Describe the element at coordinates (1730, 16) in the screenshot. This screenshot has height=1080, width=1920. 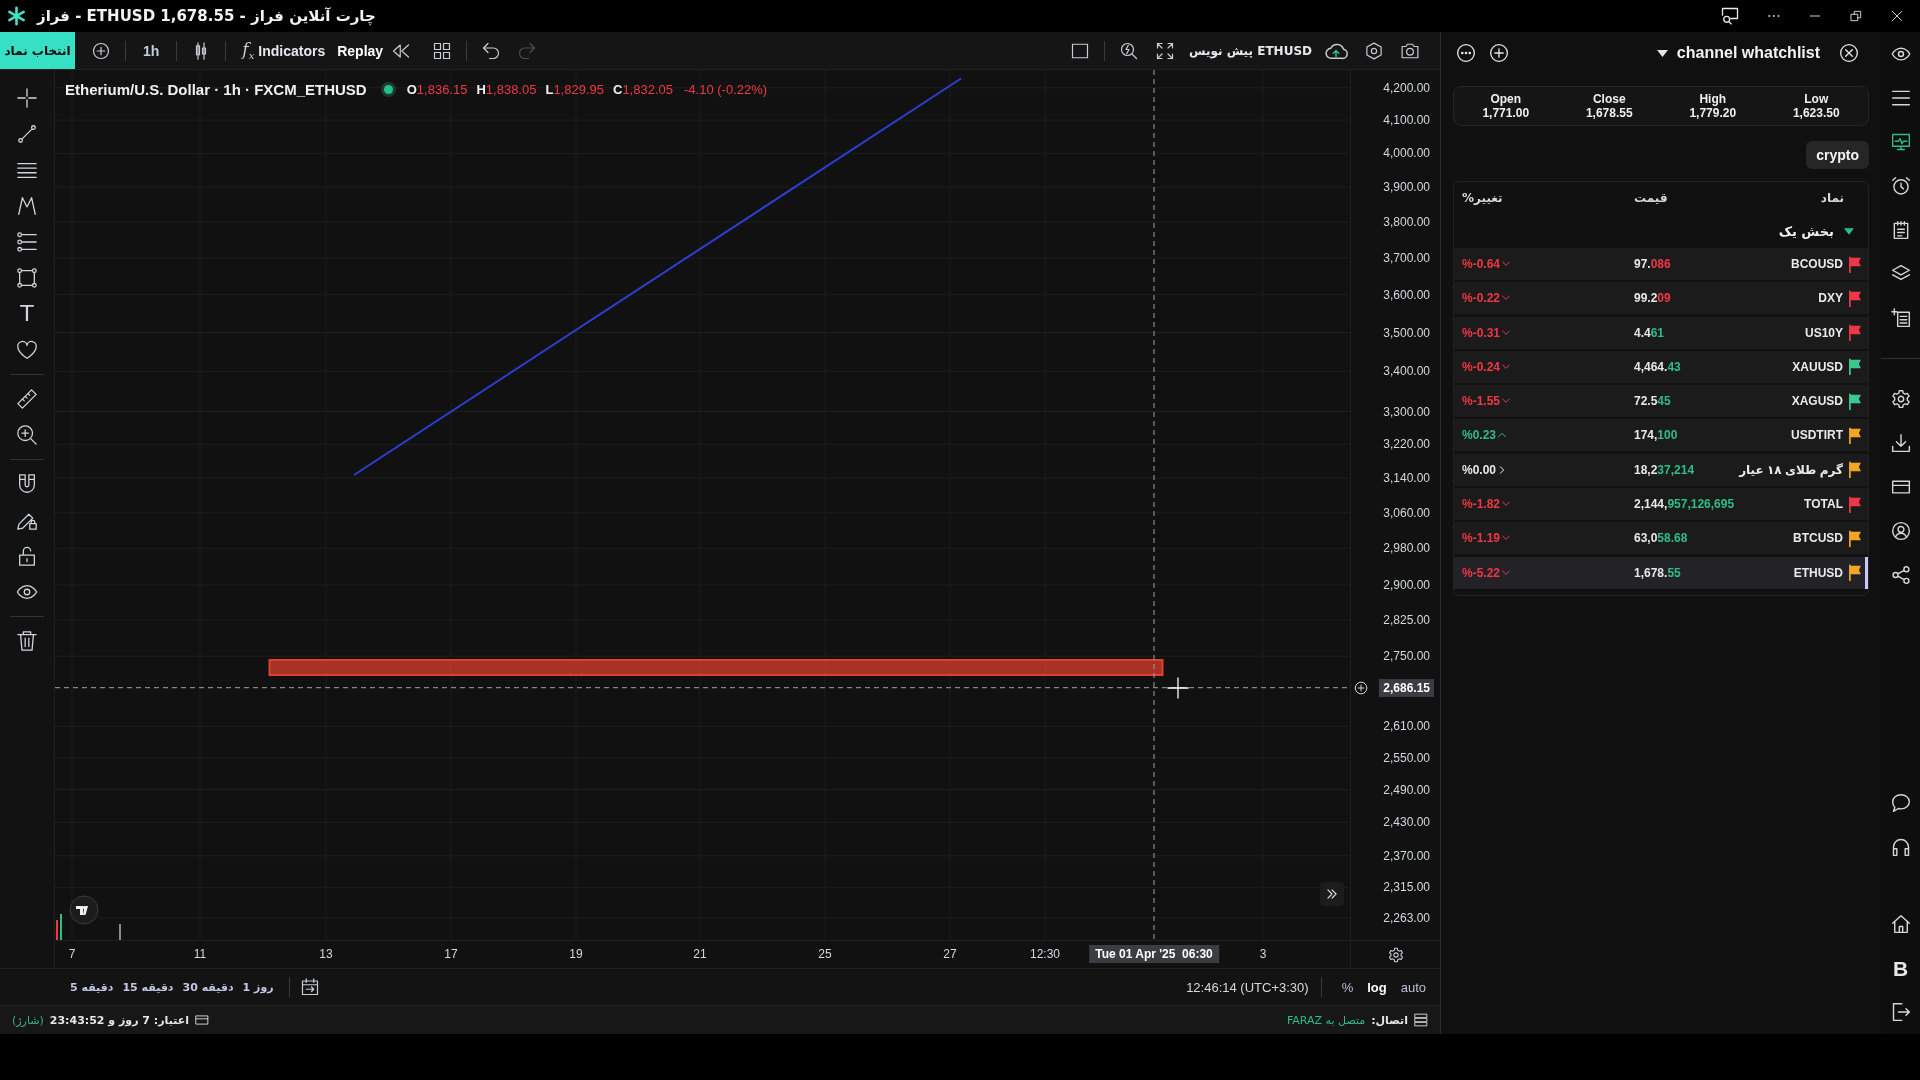
I see `screen-search-icon` at that location.